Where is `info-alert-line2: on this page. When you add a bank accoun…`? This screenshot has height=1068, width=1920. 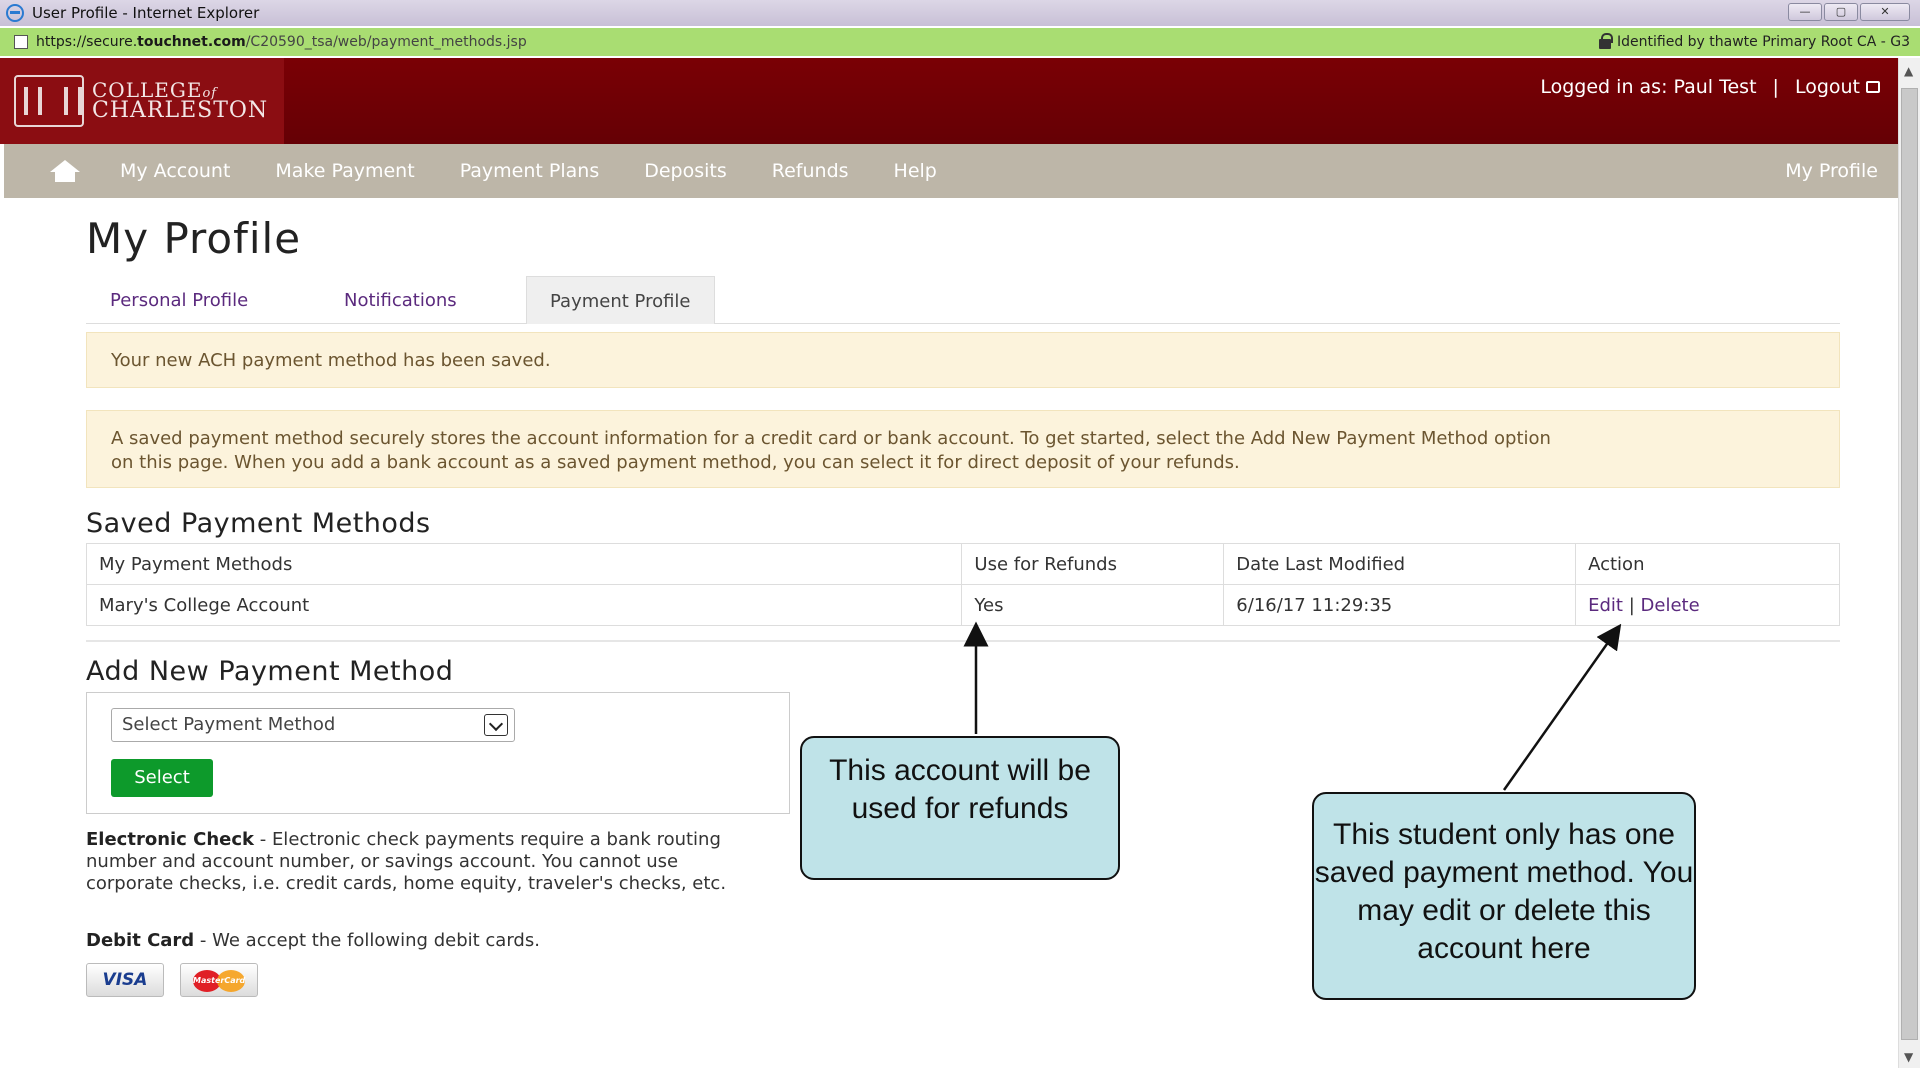 info-alert-line2: on this page. When you add a bank accoun… is located at coordinates (675, 462).